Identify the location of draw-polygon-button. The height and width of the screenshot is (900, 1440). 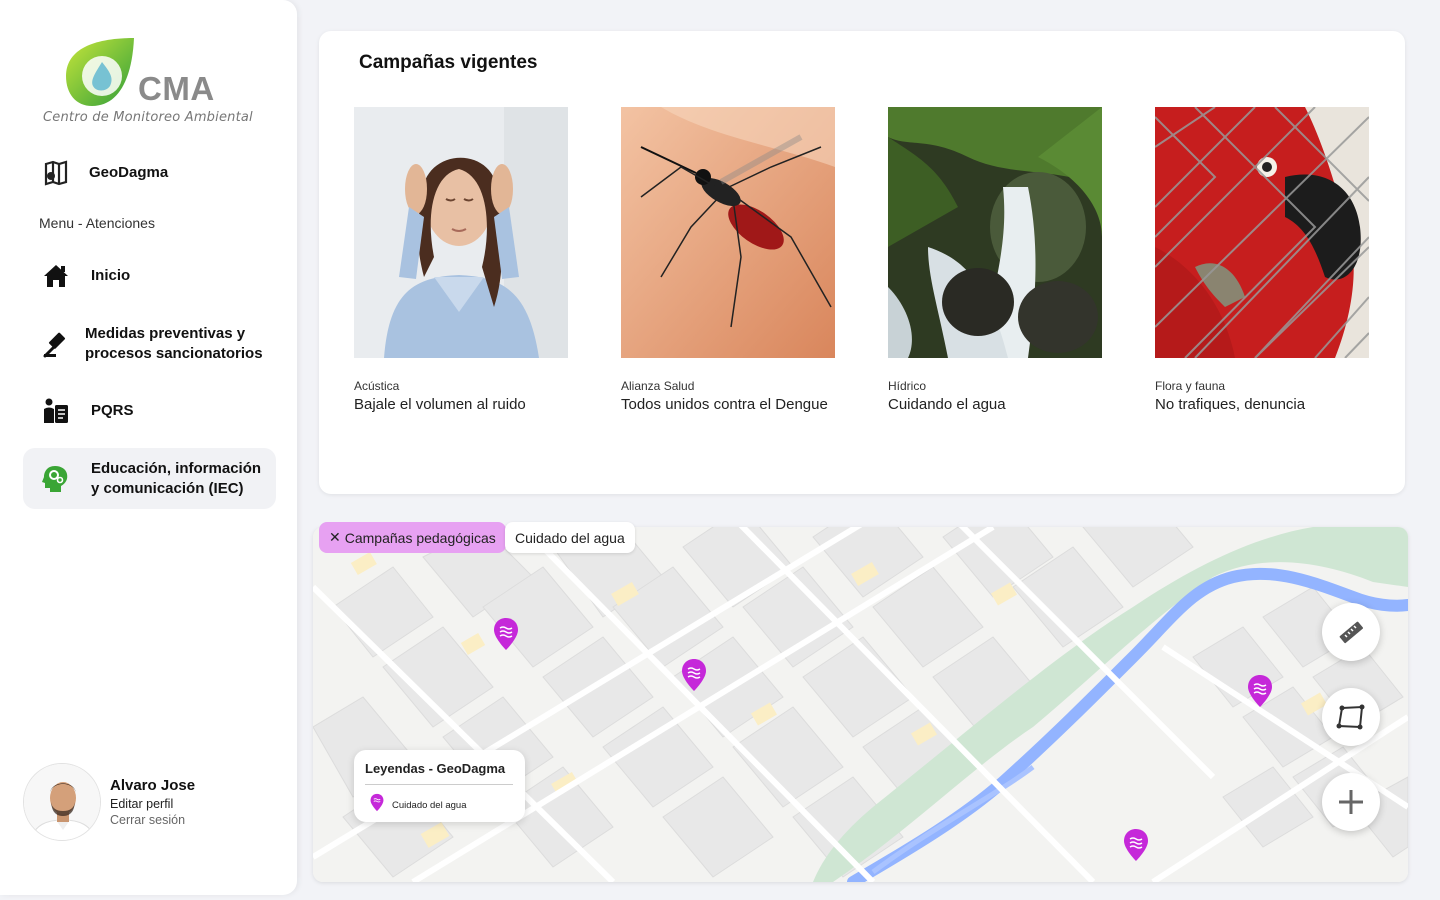
(1351, 717).